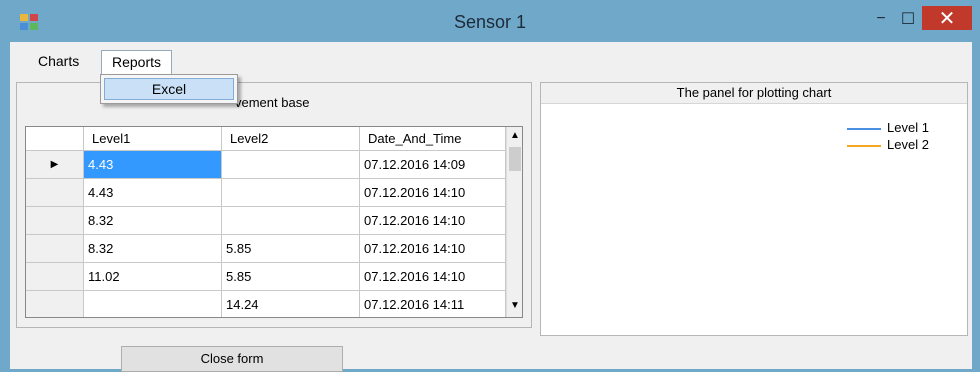 The image size is (980, 372). I want to click on table-row: 4.43 07.12.2016 14:10, so click(266, 193).